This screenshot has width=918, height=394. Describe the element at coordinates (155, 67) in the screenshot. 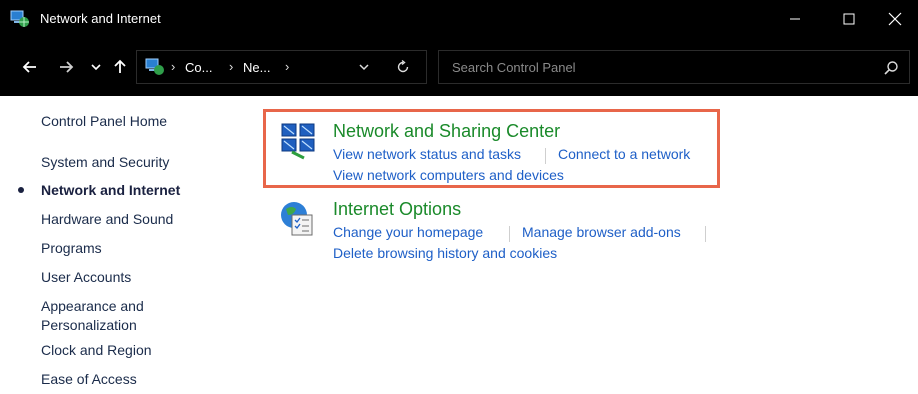

I see `control-panel-icon` at that location.